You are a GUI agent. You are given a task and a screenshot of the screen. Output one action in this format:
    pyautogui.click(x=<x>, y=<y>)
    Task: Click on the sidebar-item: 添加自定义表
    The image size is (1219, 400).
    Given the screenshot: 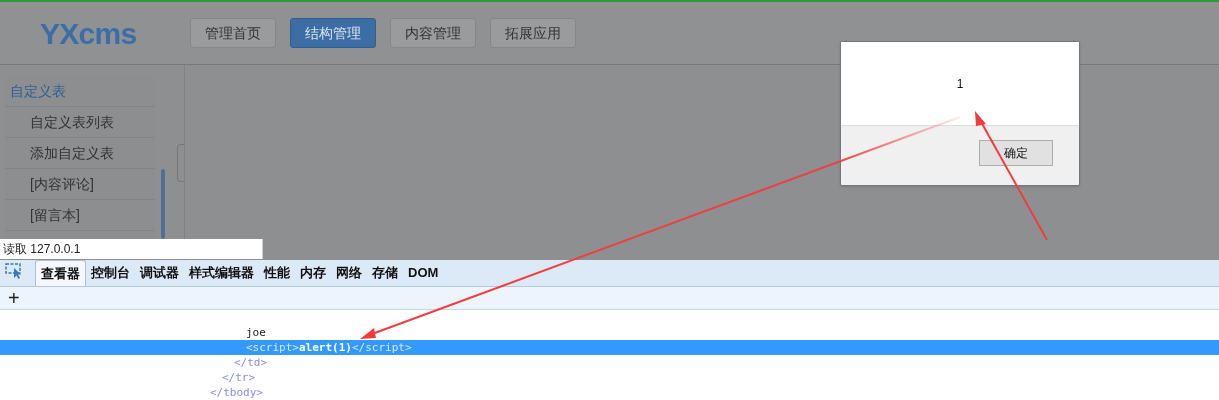 What is the action you would take?
    pyautogui.click(x=80, y=153)
    